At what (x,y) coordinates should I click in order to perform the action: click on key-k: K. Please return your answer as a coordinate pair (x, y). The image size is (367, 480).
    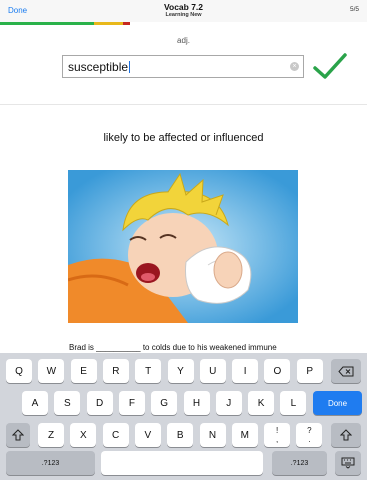
    Looking at the image, I should click on (261, 403).